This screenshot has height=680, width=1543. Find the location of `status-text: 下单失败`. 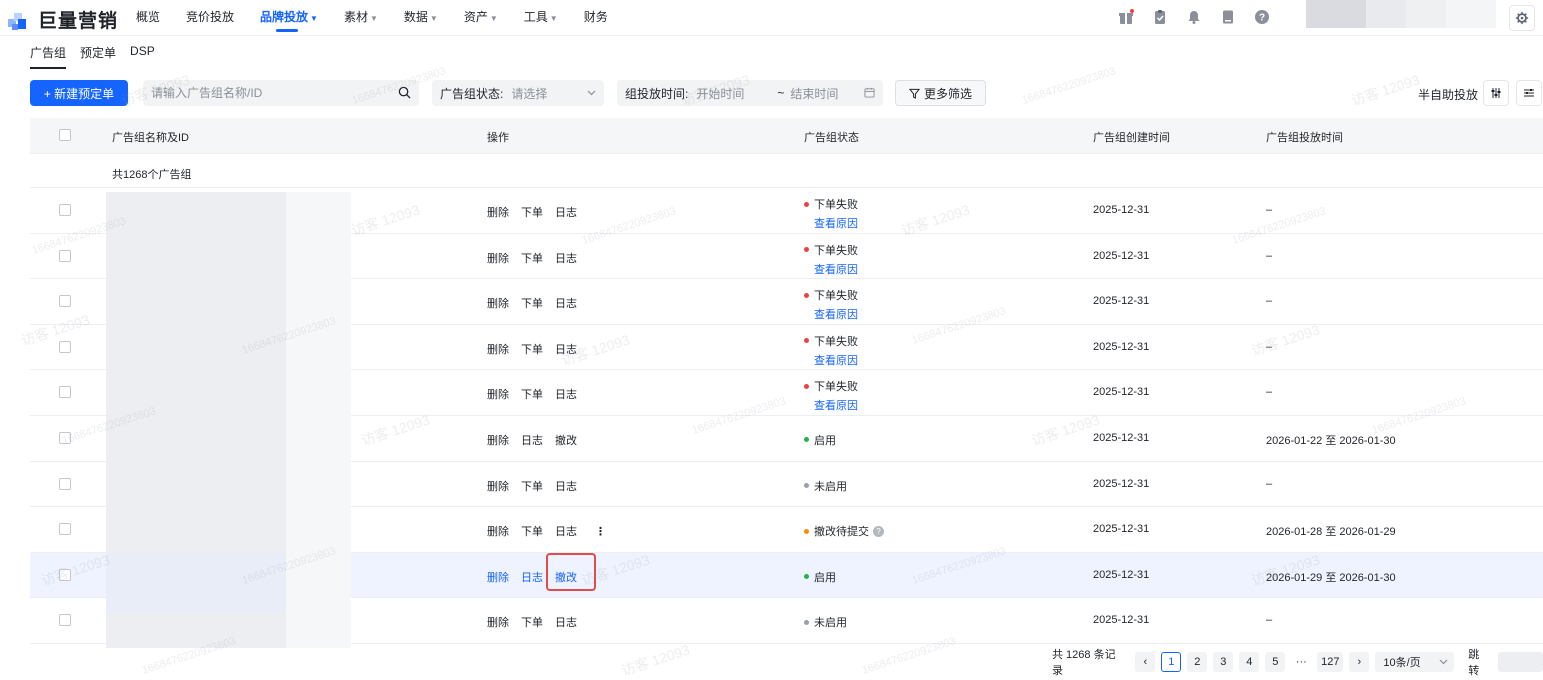

status-text: 下单失败 is located at coordinates (836, 250).